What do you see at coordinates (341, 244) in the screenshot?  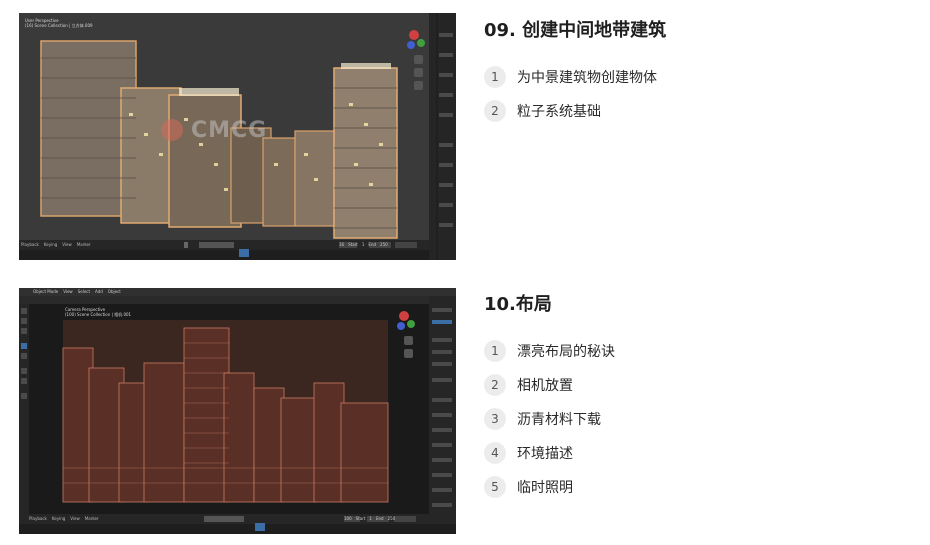 I see `current-frame: 16` at bounding box center [341, 244].